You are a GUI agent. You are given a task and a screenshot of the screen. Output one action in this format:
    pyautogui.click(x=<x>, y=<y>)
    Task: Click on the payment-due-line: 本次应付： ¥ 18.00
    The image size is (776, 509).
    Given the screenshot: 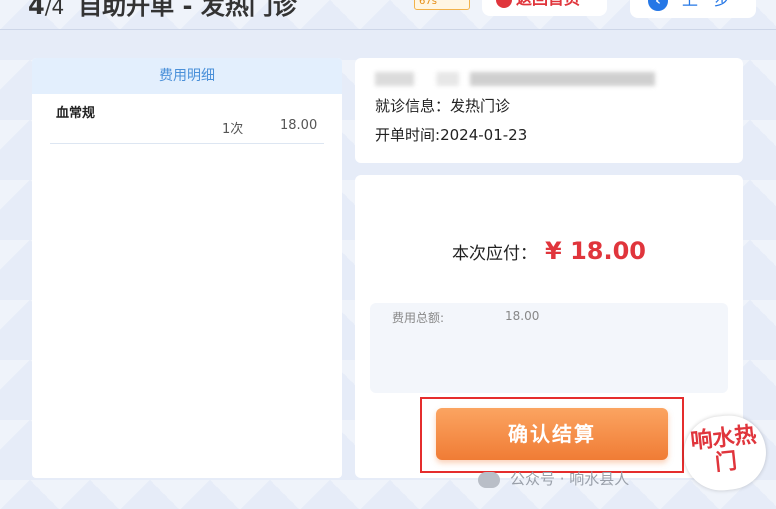 What is the action you would take?
    pyautogui.click(x=549, y=251)
    